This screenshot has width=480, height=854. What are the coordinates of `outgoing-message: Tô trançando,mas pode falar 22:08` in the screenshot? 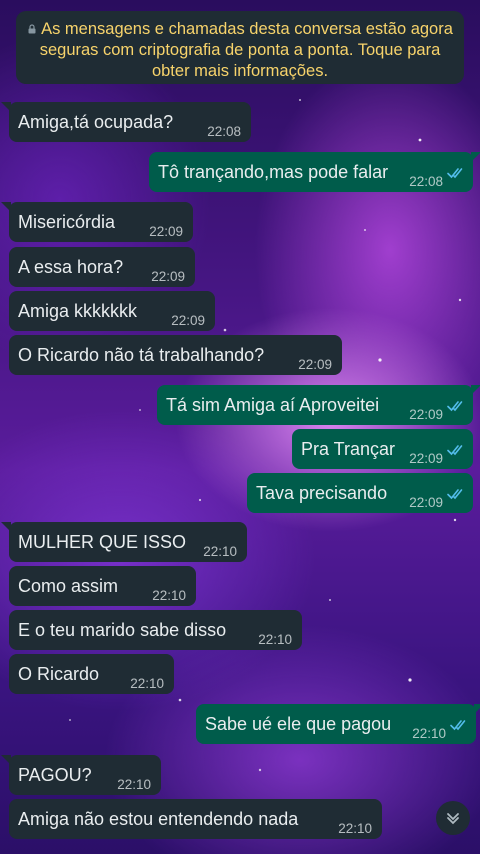 It's located at (314, 172).